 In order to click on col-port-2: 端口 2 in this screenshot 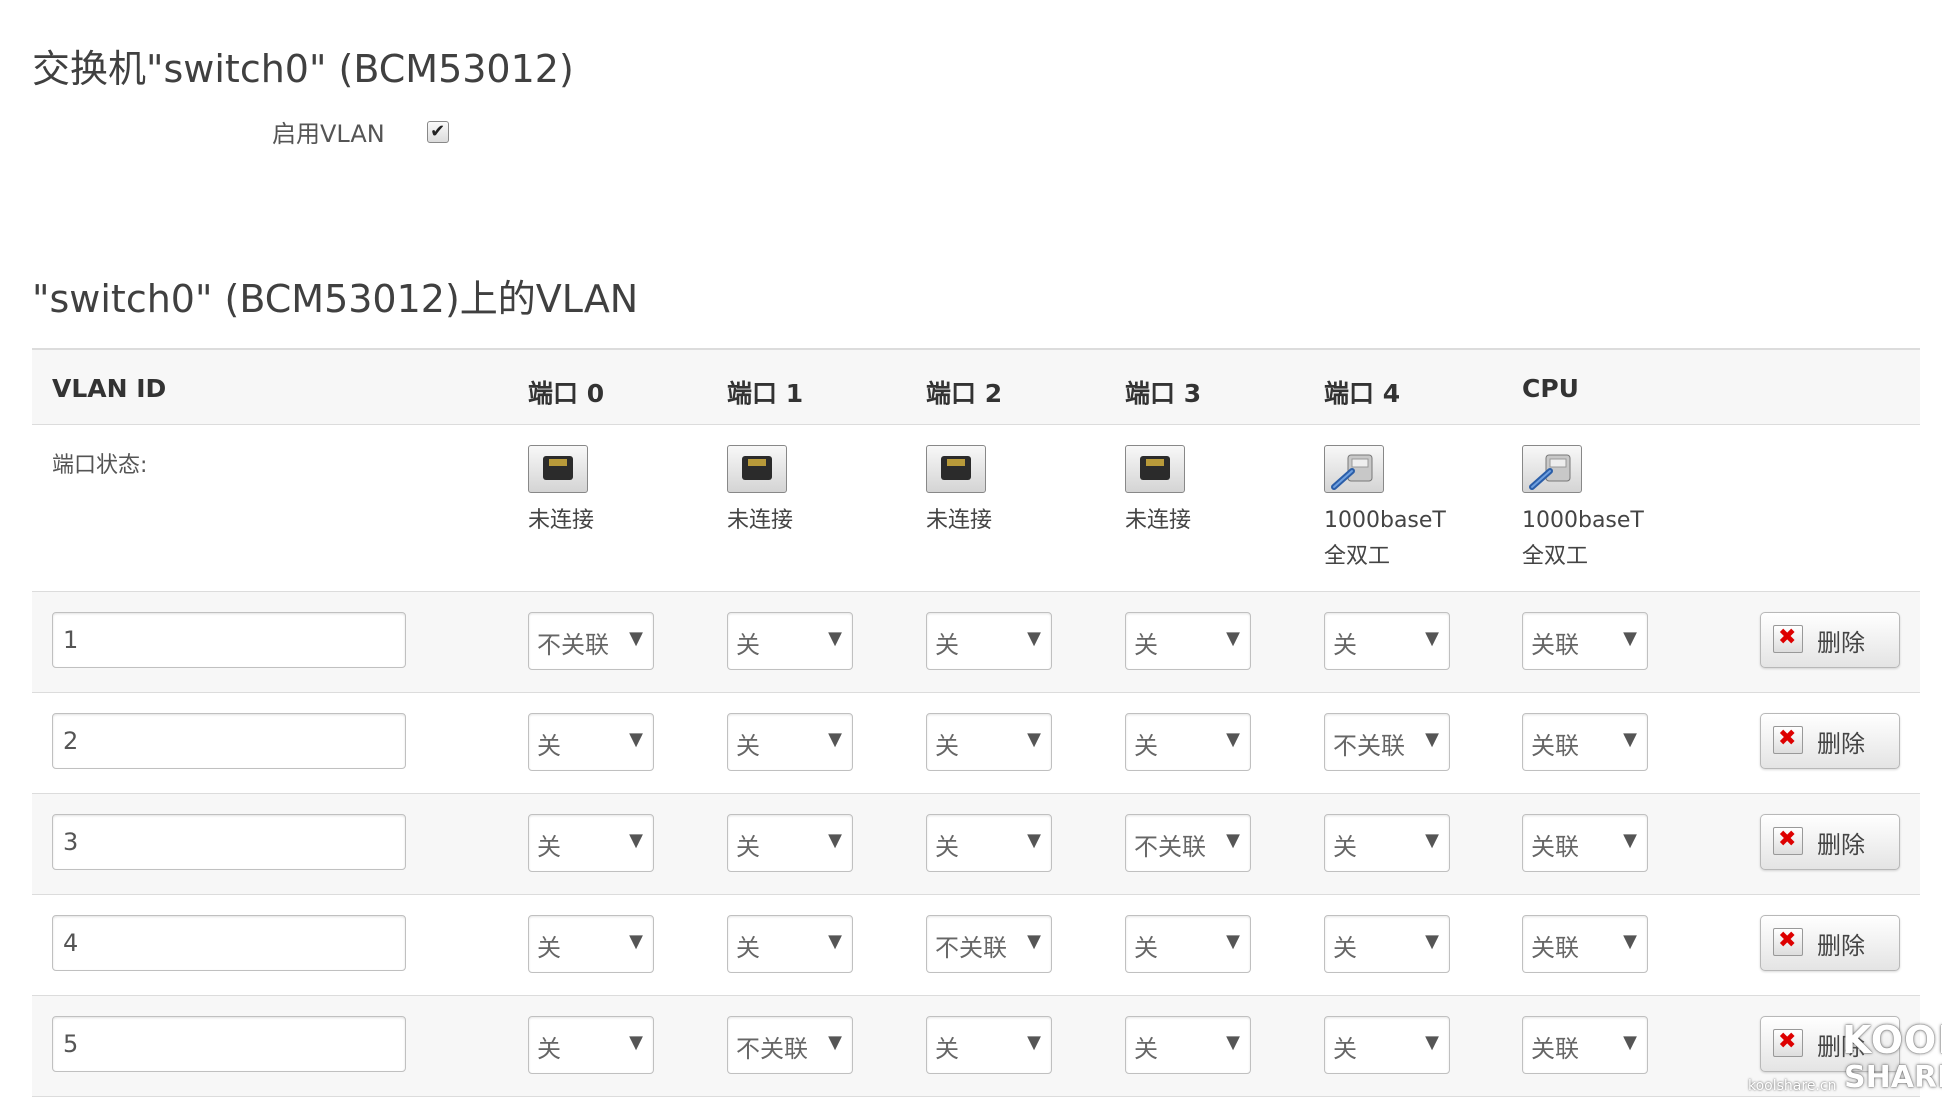, I will do `click(964, 393)`.